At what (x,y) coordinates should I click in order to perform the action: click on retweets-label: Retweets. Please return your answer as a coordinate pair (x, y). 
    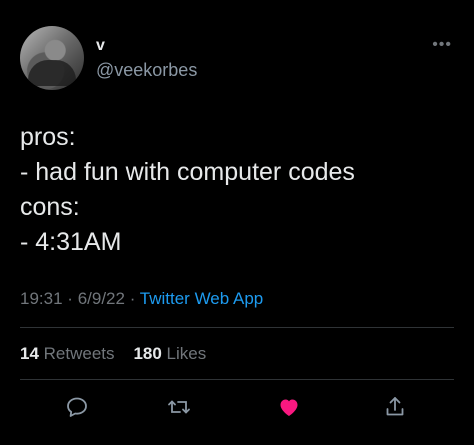
    Looking at the image, I should click on (79, 353).